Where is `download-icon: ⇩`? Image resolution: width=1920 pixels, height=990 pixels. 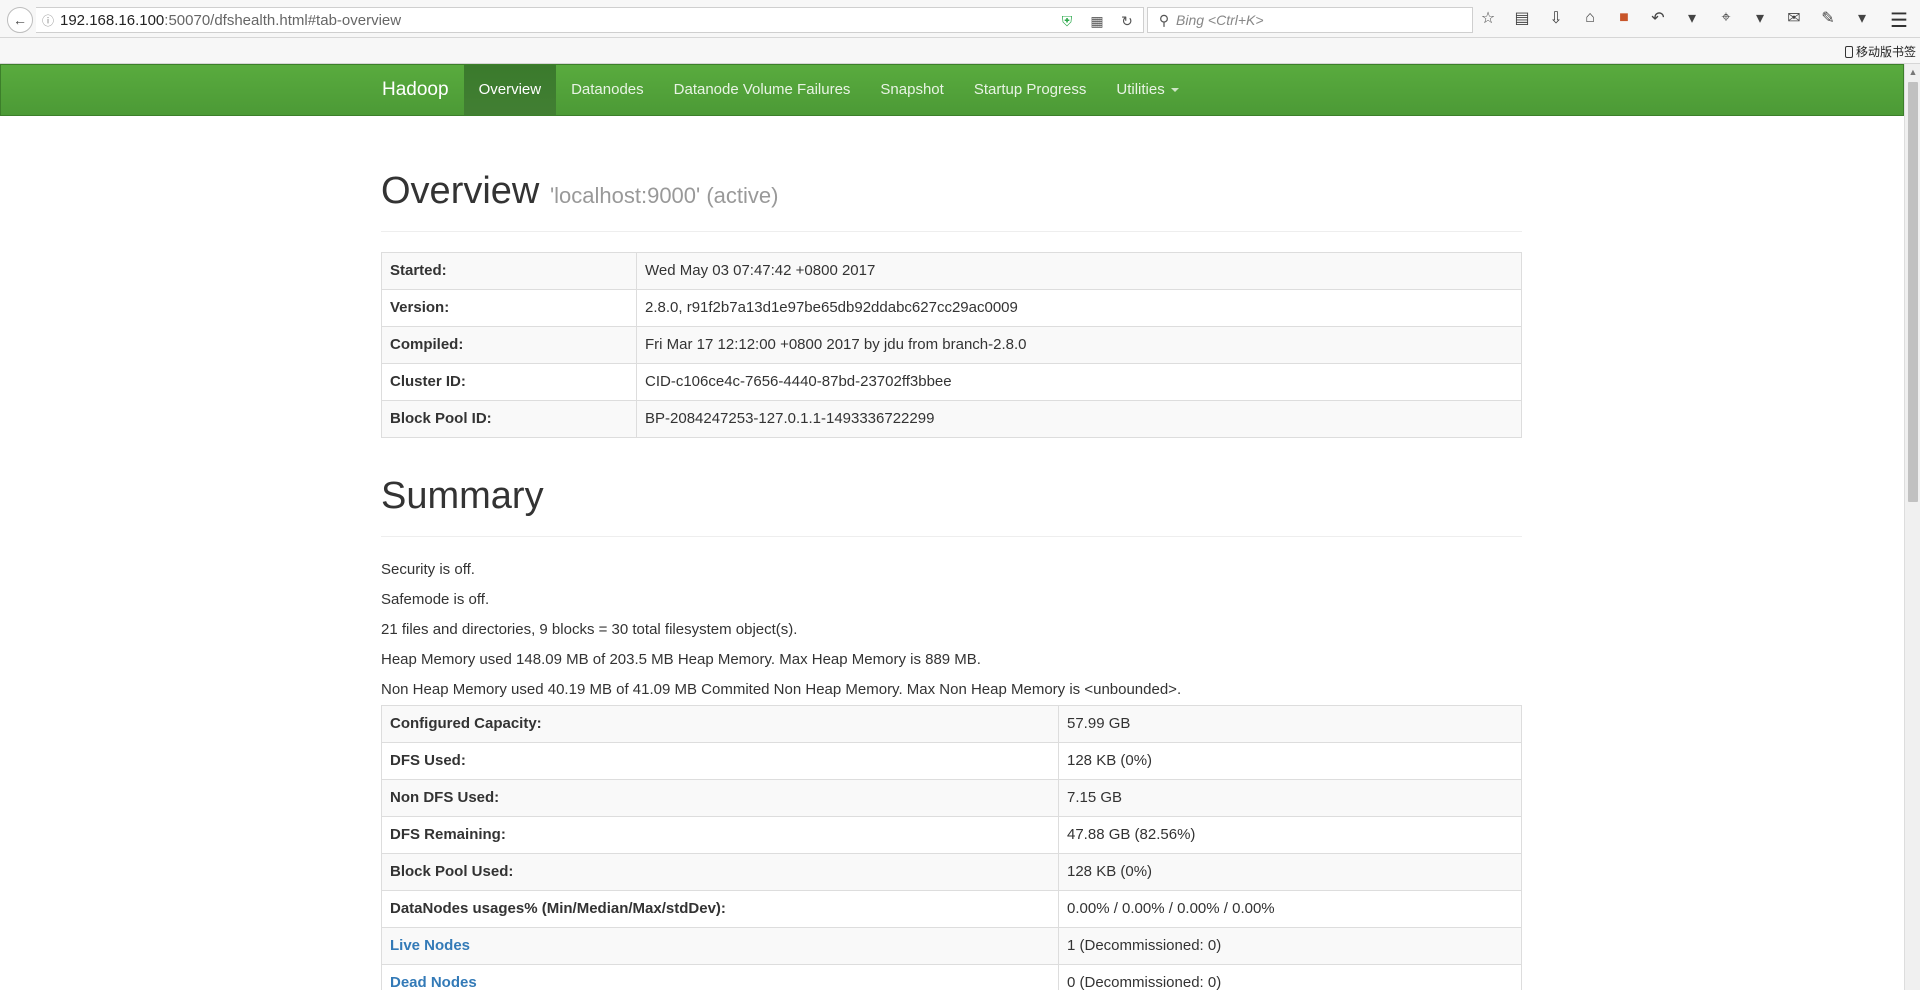 download-icon: ⇩ is located at coordinates (1556, 18).